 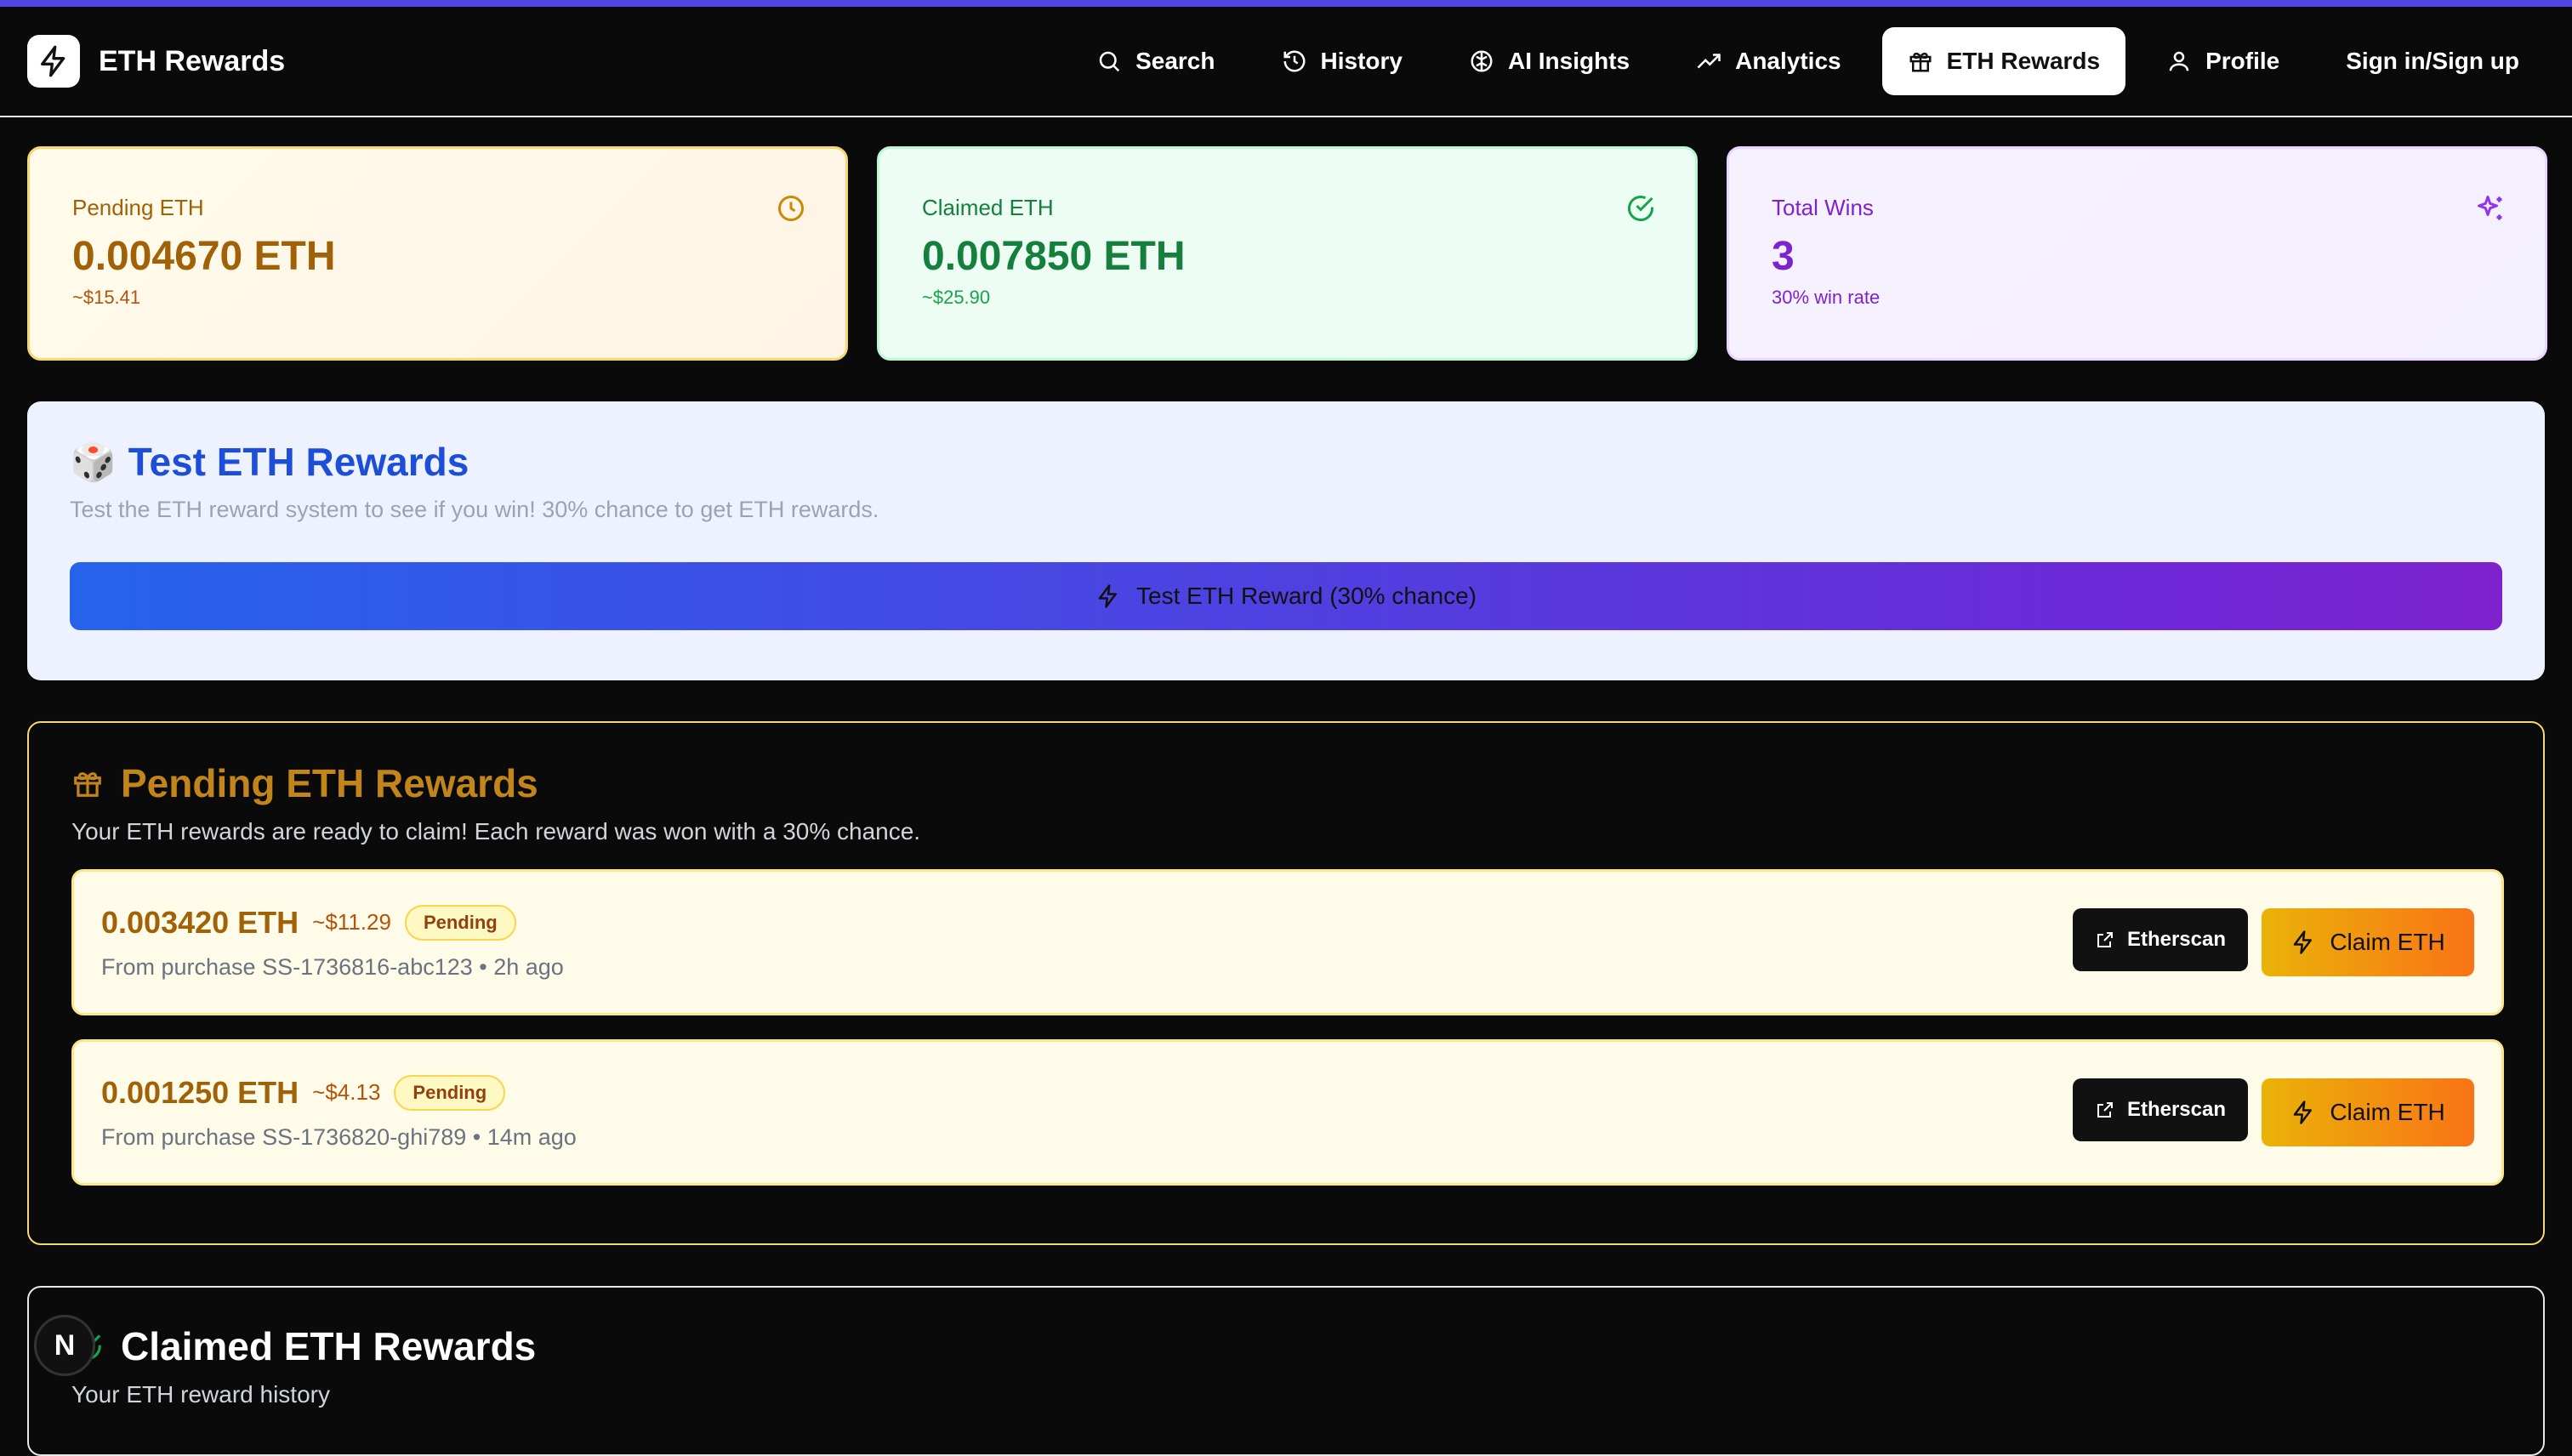 I want to click on brain-icon, so click(x=1482, y=61).